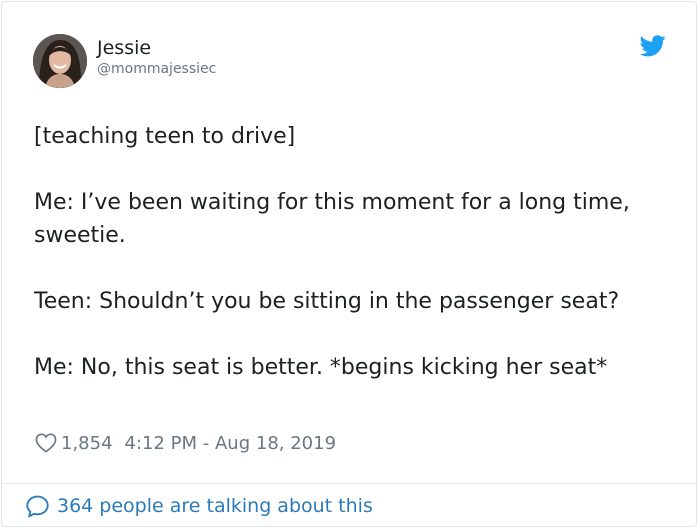 The width and height of the screenshot is (700, 530). What do you see at coordinates (46, 443) in the screenshot?
I see `heart-icon` at bounding box center [46, 443].